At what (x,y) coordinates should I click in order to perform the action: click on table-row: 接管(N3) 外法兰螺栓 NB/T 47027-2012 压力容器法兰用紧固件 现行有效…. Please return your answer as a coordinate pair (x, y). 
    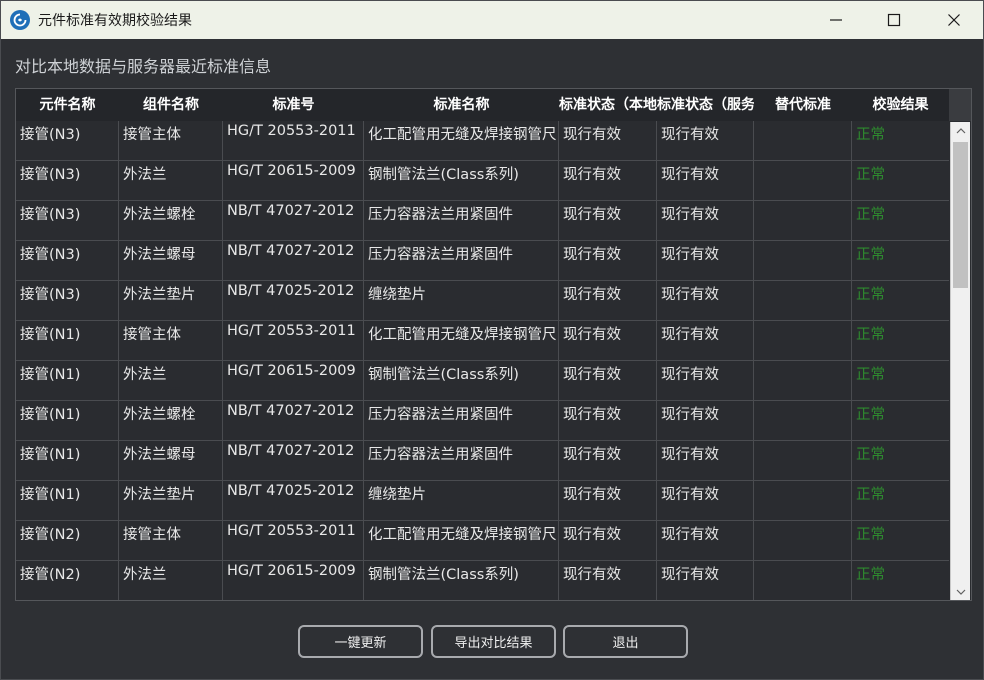
    Looking at the image, I should click on (482, 221).